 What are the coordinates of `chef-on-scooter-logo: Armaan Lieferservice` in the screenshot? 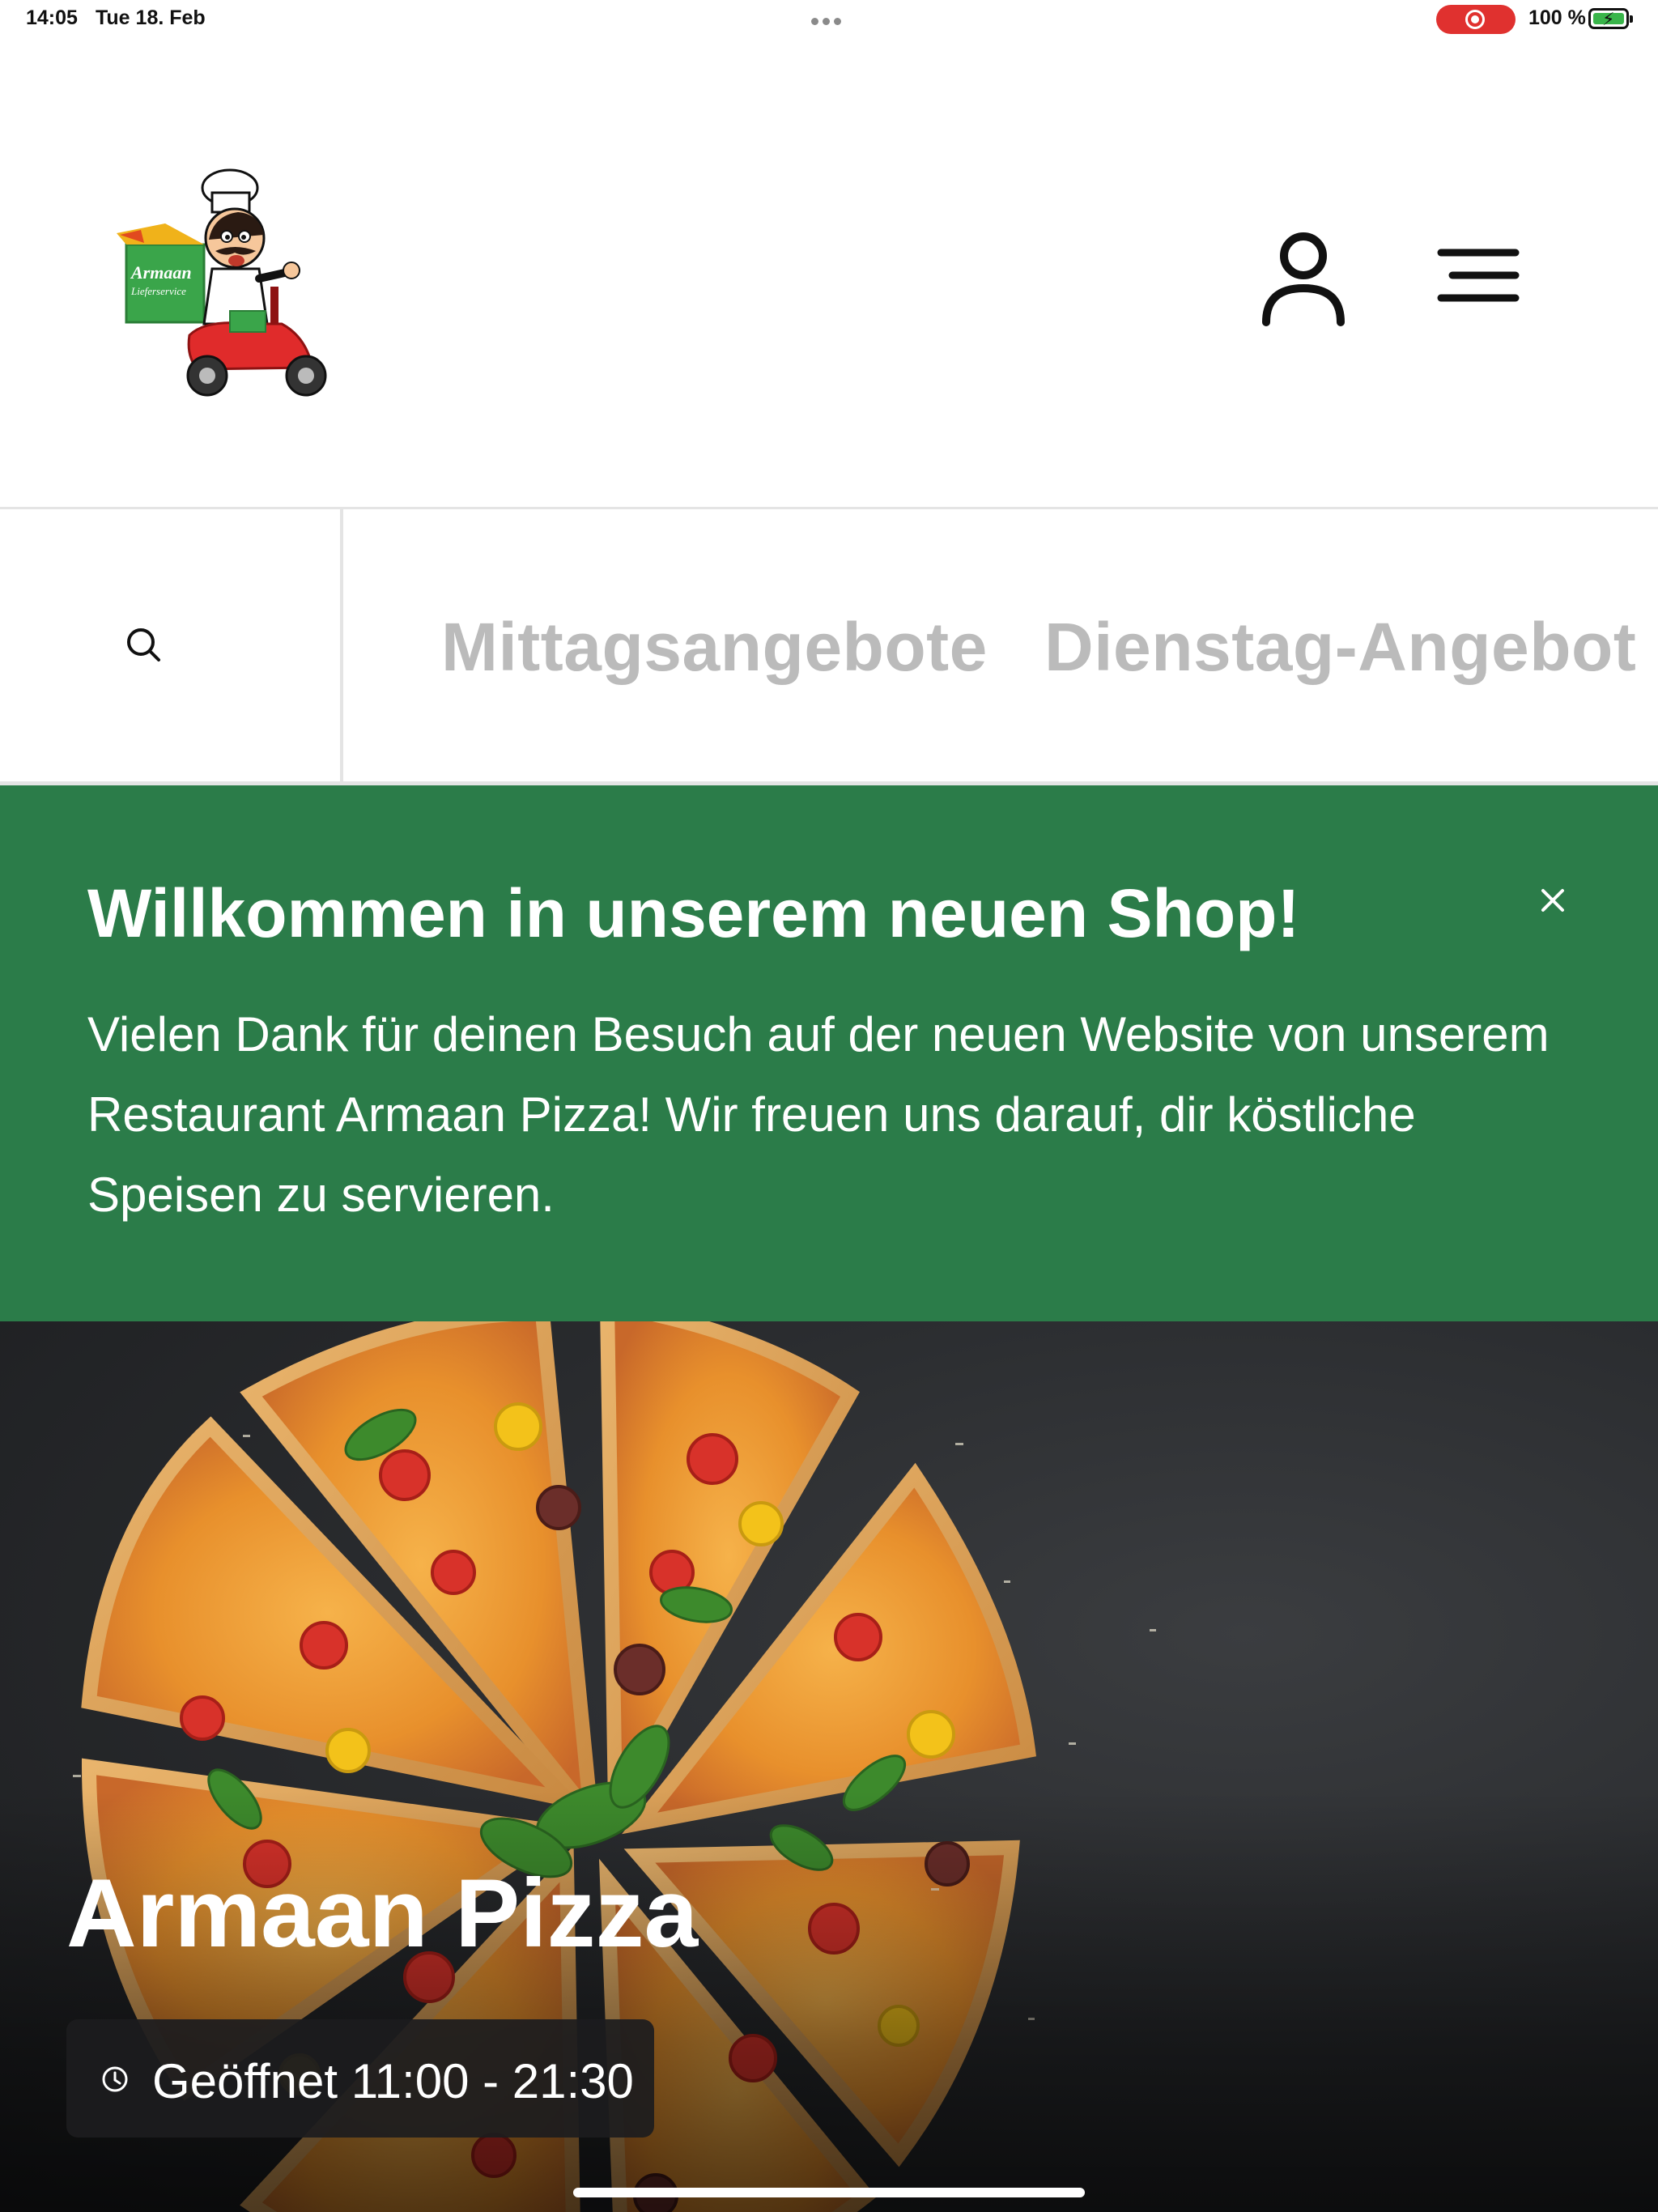 It's located at (225, 295).